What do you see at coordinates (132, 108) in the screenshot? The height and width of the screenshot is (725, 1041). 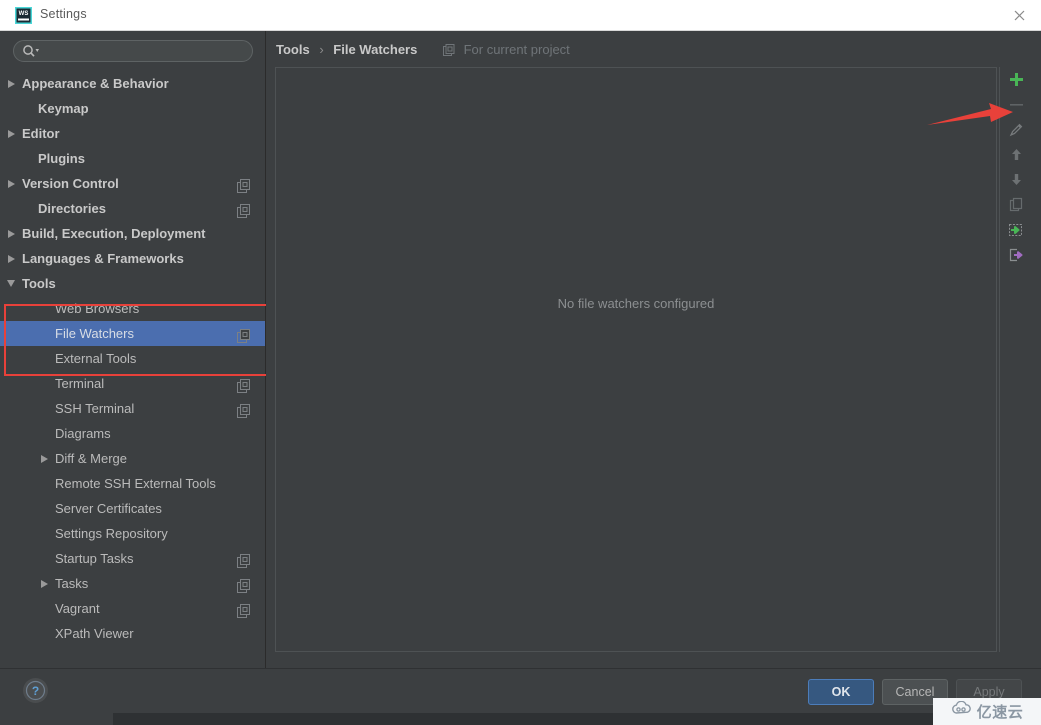 I see `sidebar-item-keymap: Keymap` at bounding box center [132, 108].